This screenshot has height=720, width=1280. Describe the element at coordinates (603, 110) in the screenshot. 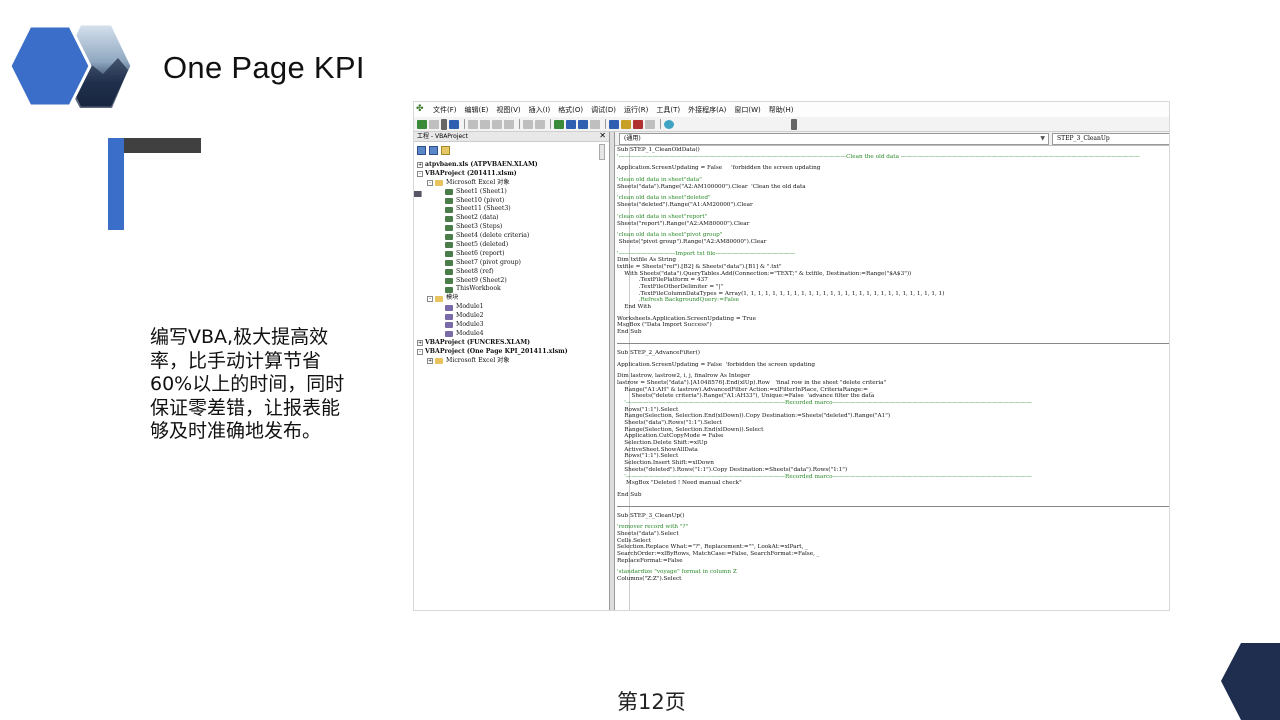

I see `menu-item: 调试(D)` at that location.